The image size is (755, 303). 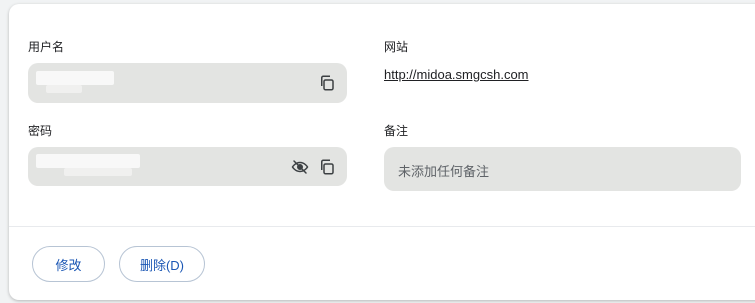 I want to click on note-label: 备注, so click(x=396, y=131).